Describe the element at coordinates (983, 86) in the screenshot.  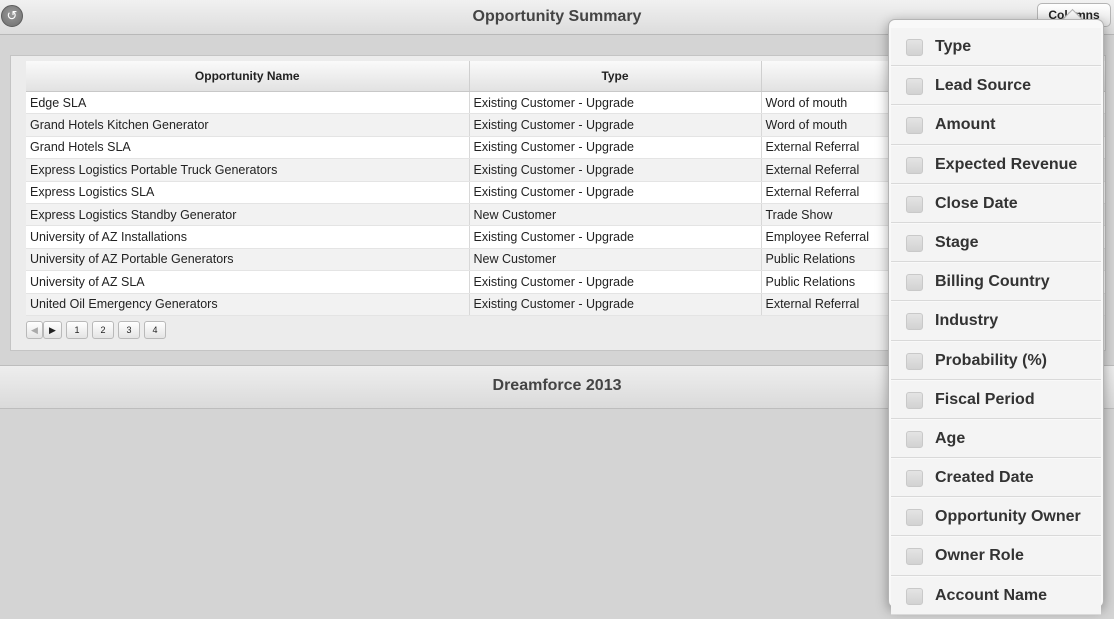
I see `column-option-label: Lead Source` at that location.